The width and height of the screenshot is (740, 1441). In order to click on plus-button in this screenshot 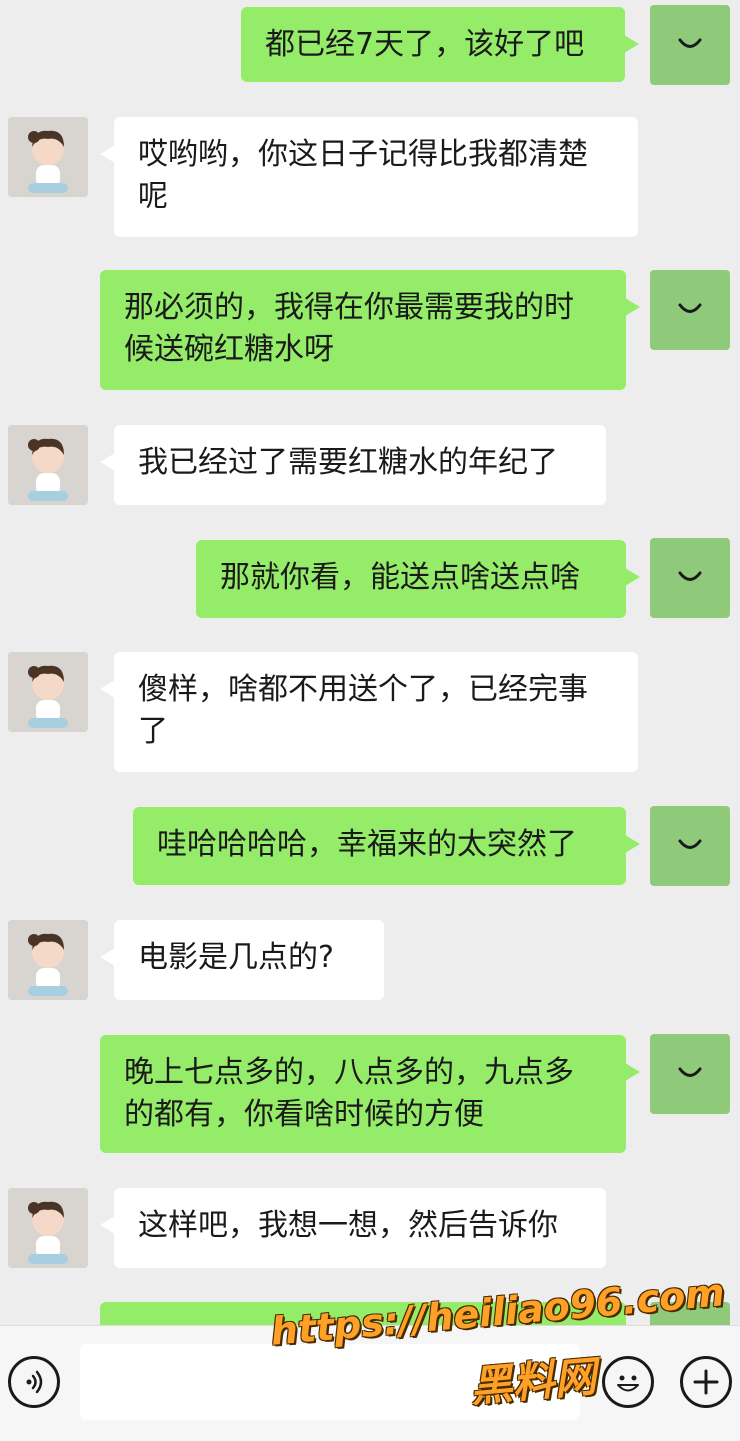, I will do `click(706, 1382)`.